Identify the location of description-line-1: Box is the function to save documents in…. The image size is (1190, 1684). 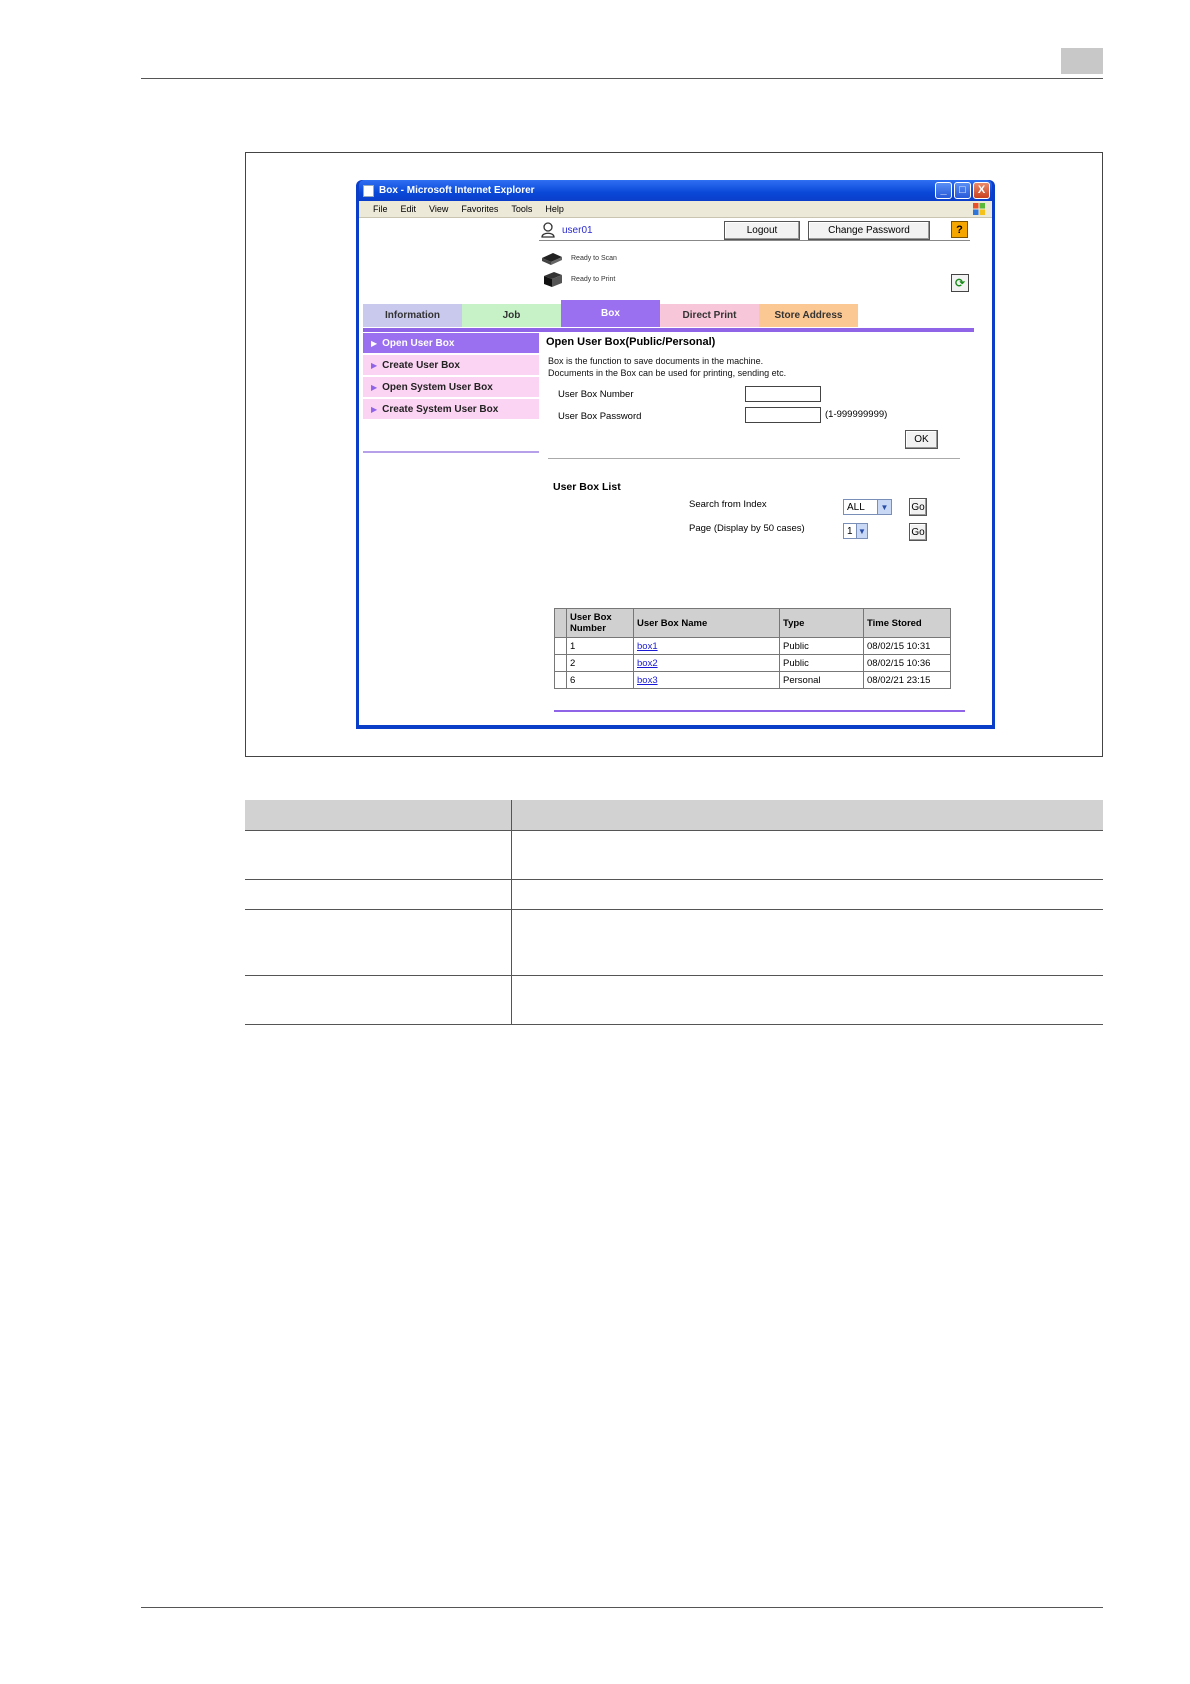
(656, 361).